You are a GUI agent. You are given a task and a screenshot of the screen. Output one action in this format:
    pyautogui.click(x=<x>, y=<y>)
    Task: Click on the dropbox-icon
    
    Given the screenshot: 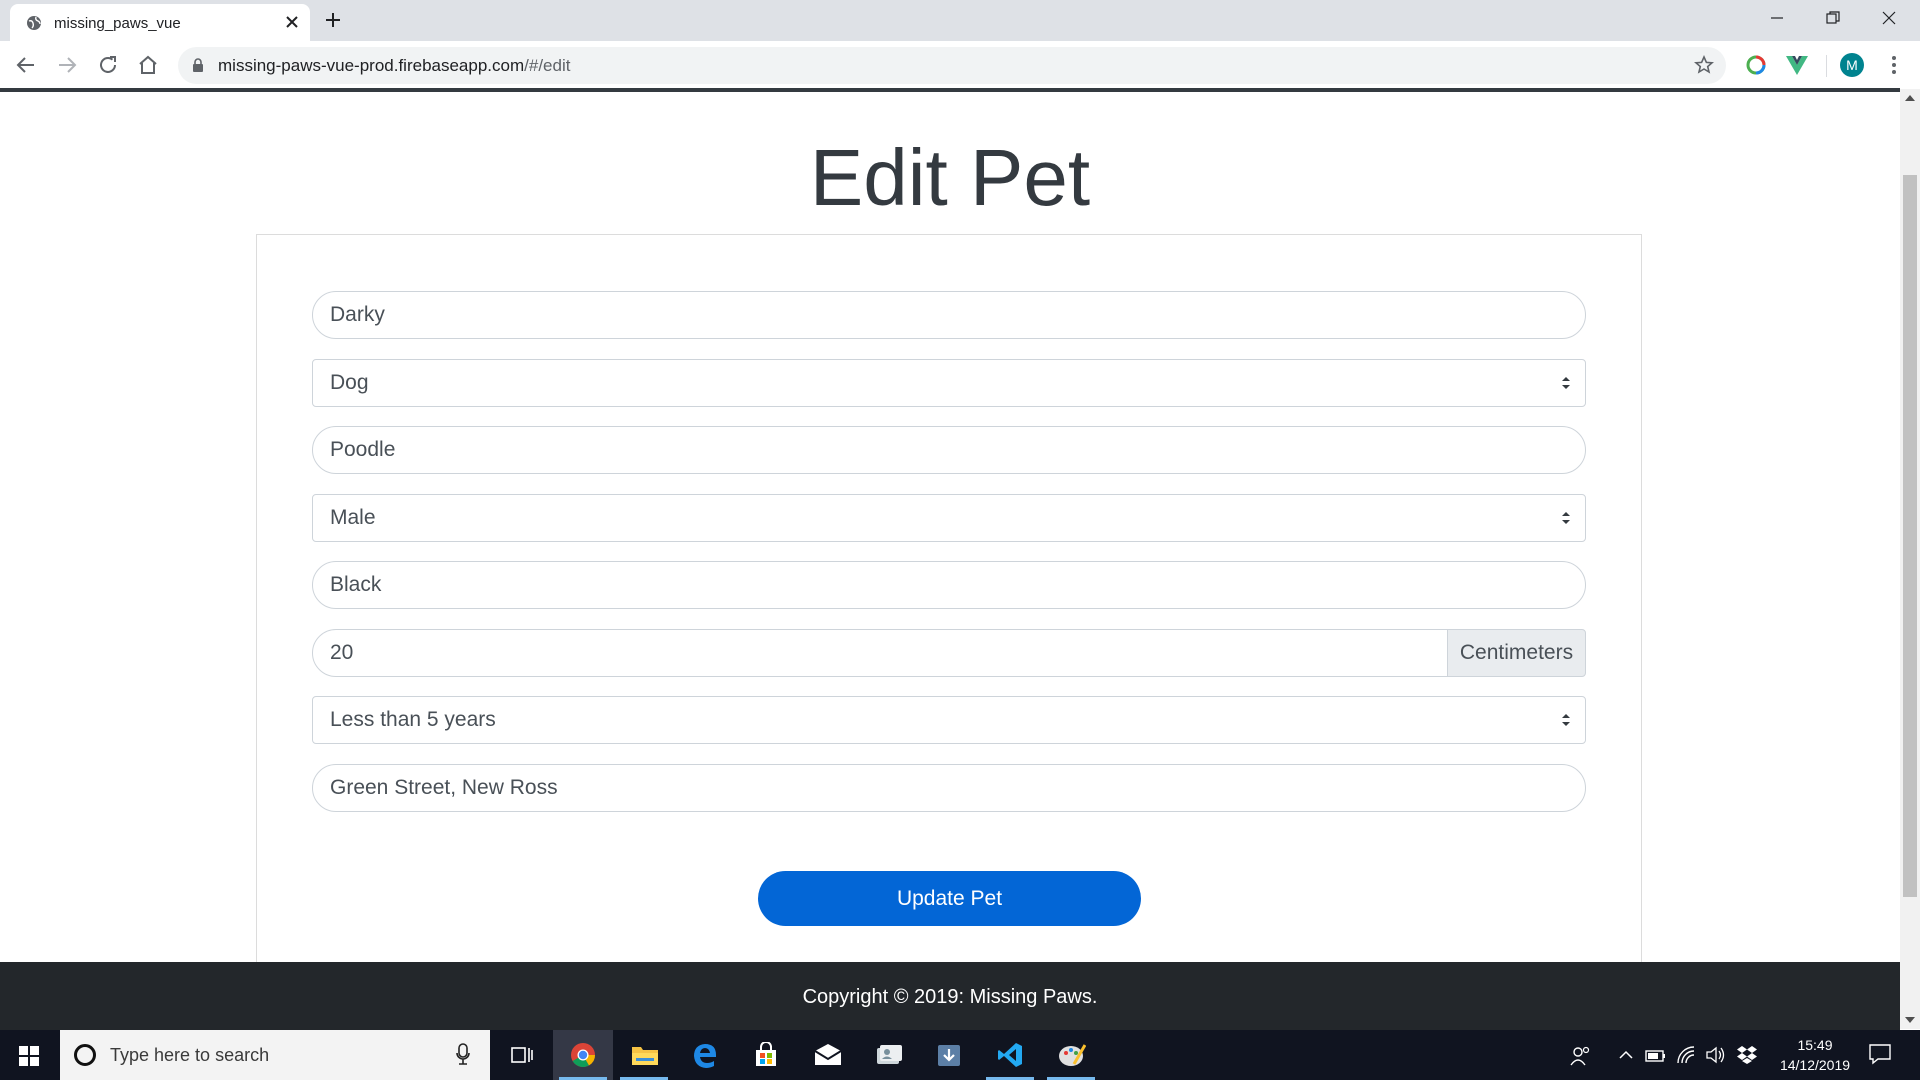 What is the action you would take?
    pyautogui.click(x=1747, y=1055)
    